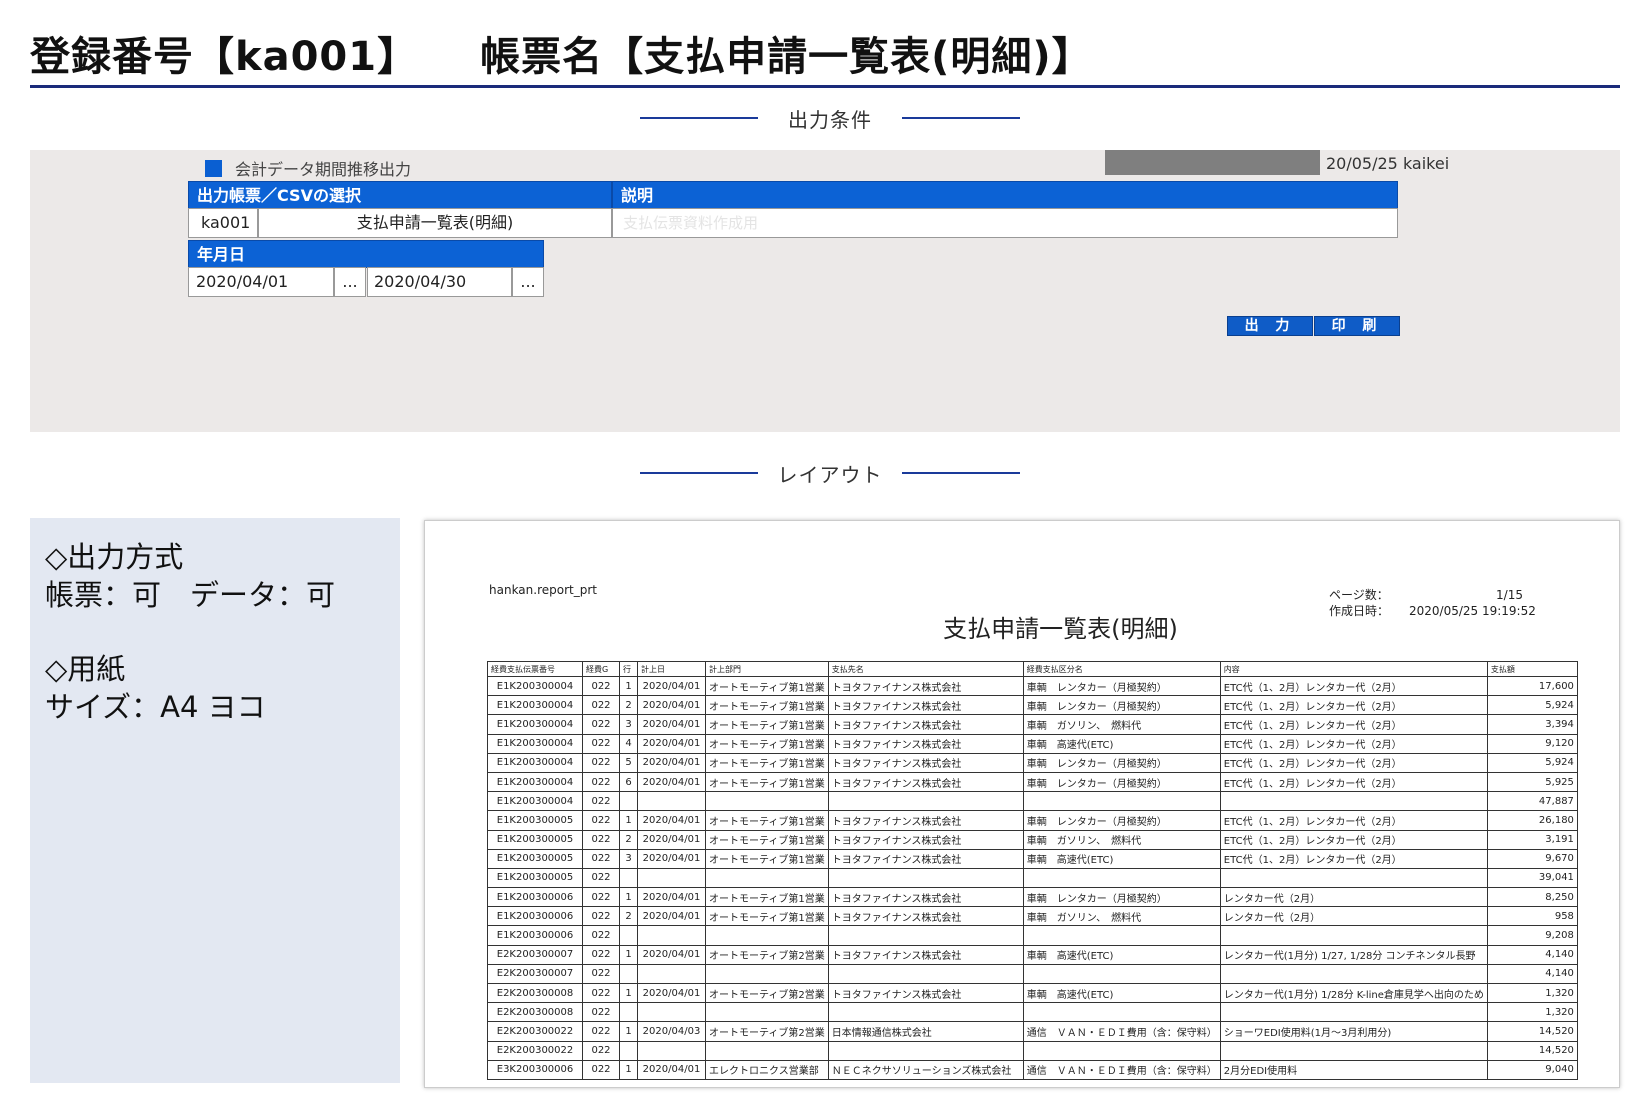  What do you see at coordinates (628, 897) in the screenshot?
I see `table-cell: 1` at bounding box center [628, 897].